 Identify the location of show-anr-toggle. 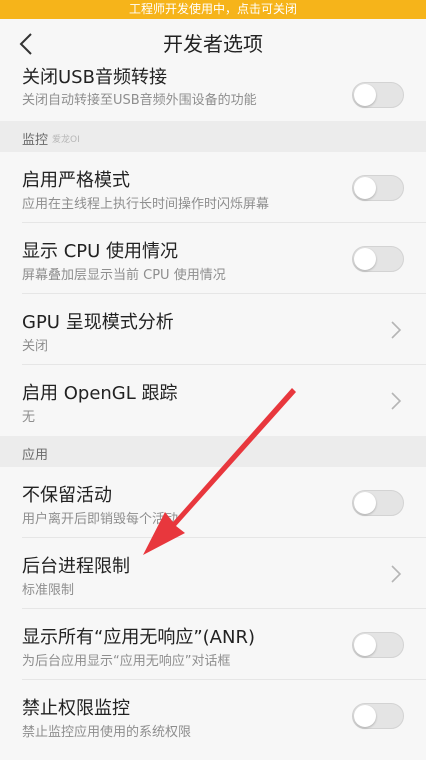
(378, 644).